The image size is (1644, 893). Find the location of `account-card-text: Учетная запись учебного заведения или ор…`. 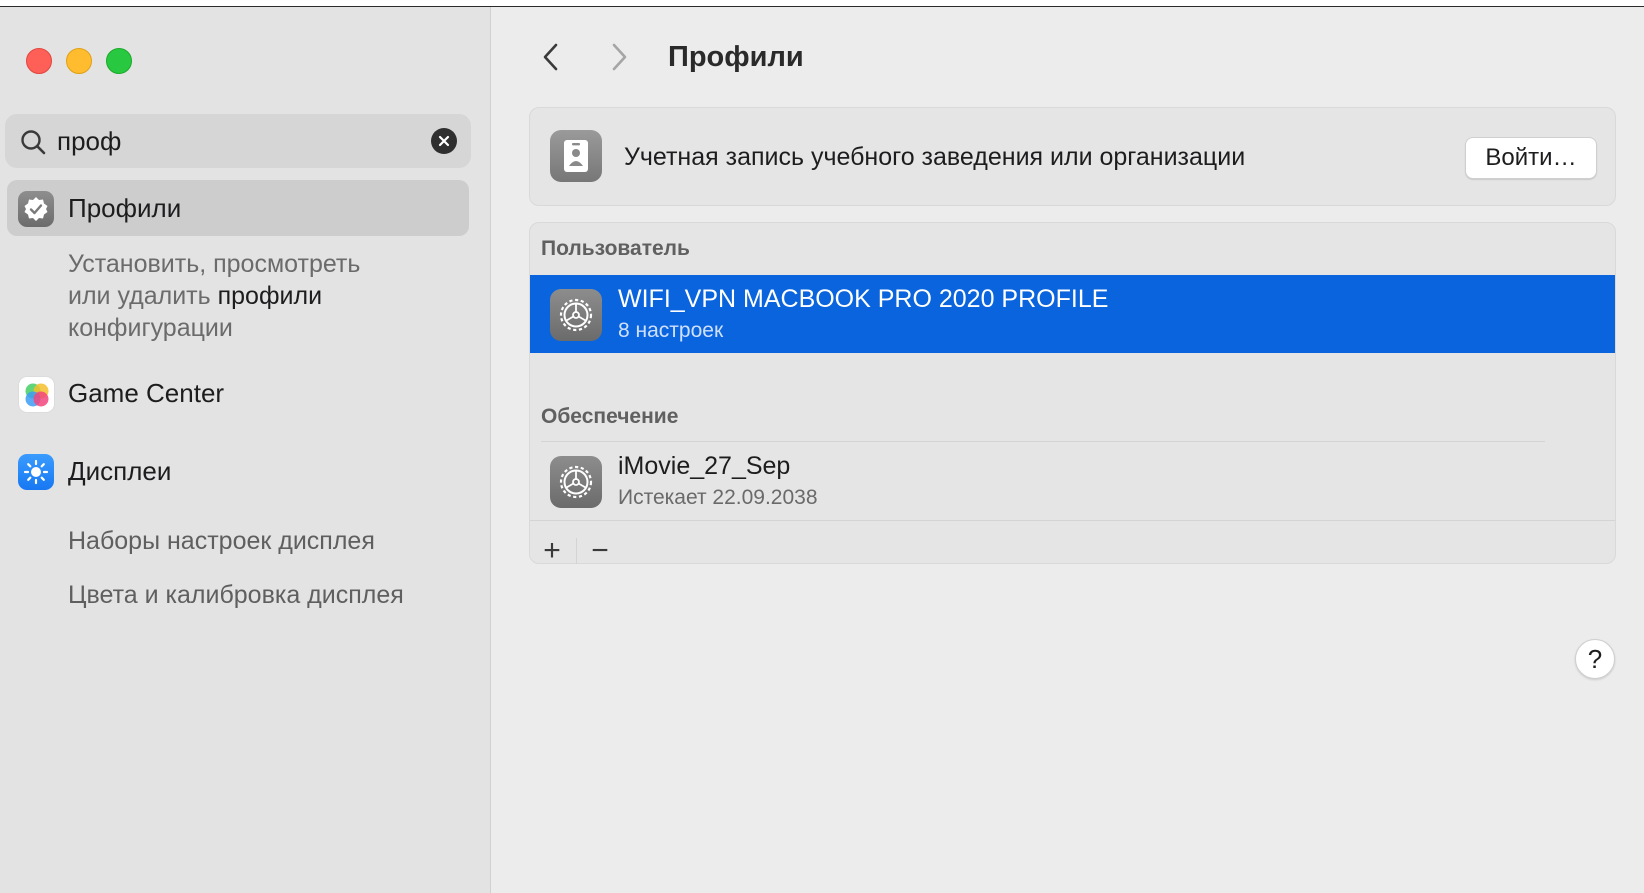

account-card-text: Учетная запись учебного заведения или ор… is located at coordinates (935, 157).